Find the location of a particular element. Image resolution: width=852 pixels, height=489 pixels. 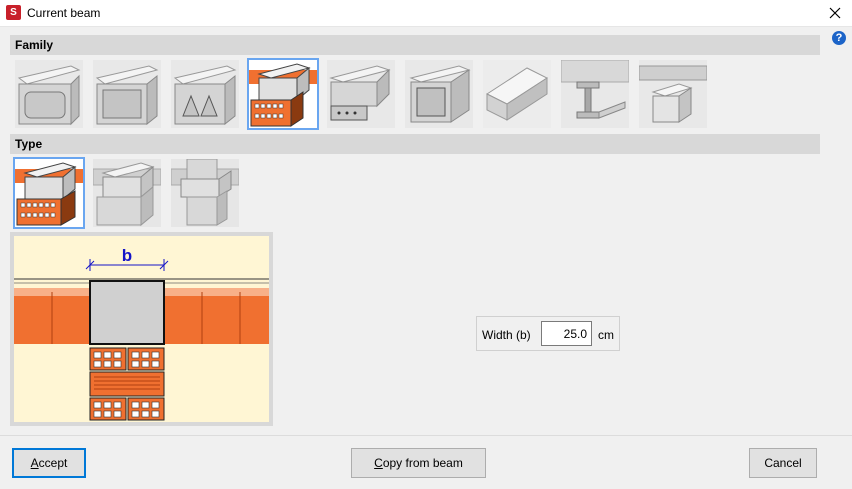

bottom-divider is located at coordinates (426, 435).